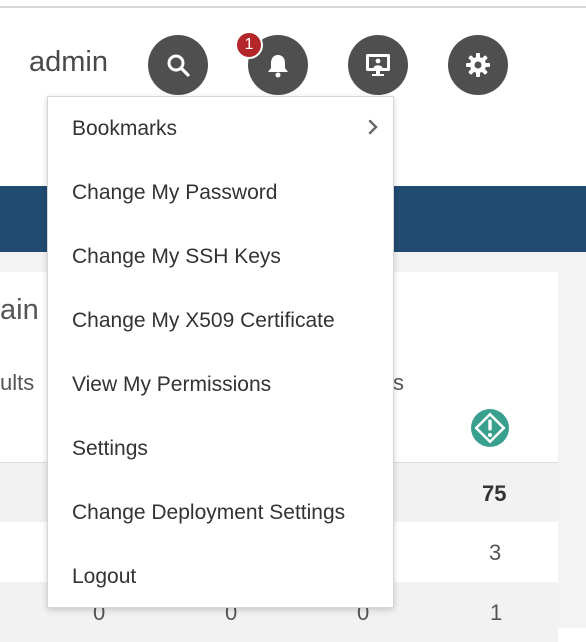 This screenshot has width=586, height=642. What do you see at coordinates (278, 66) in the screenshot?
I see `bell-icon` at bounding box center [278, 66].